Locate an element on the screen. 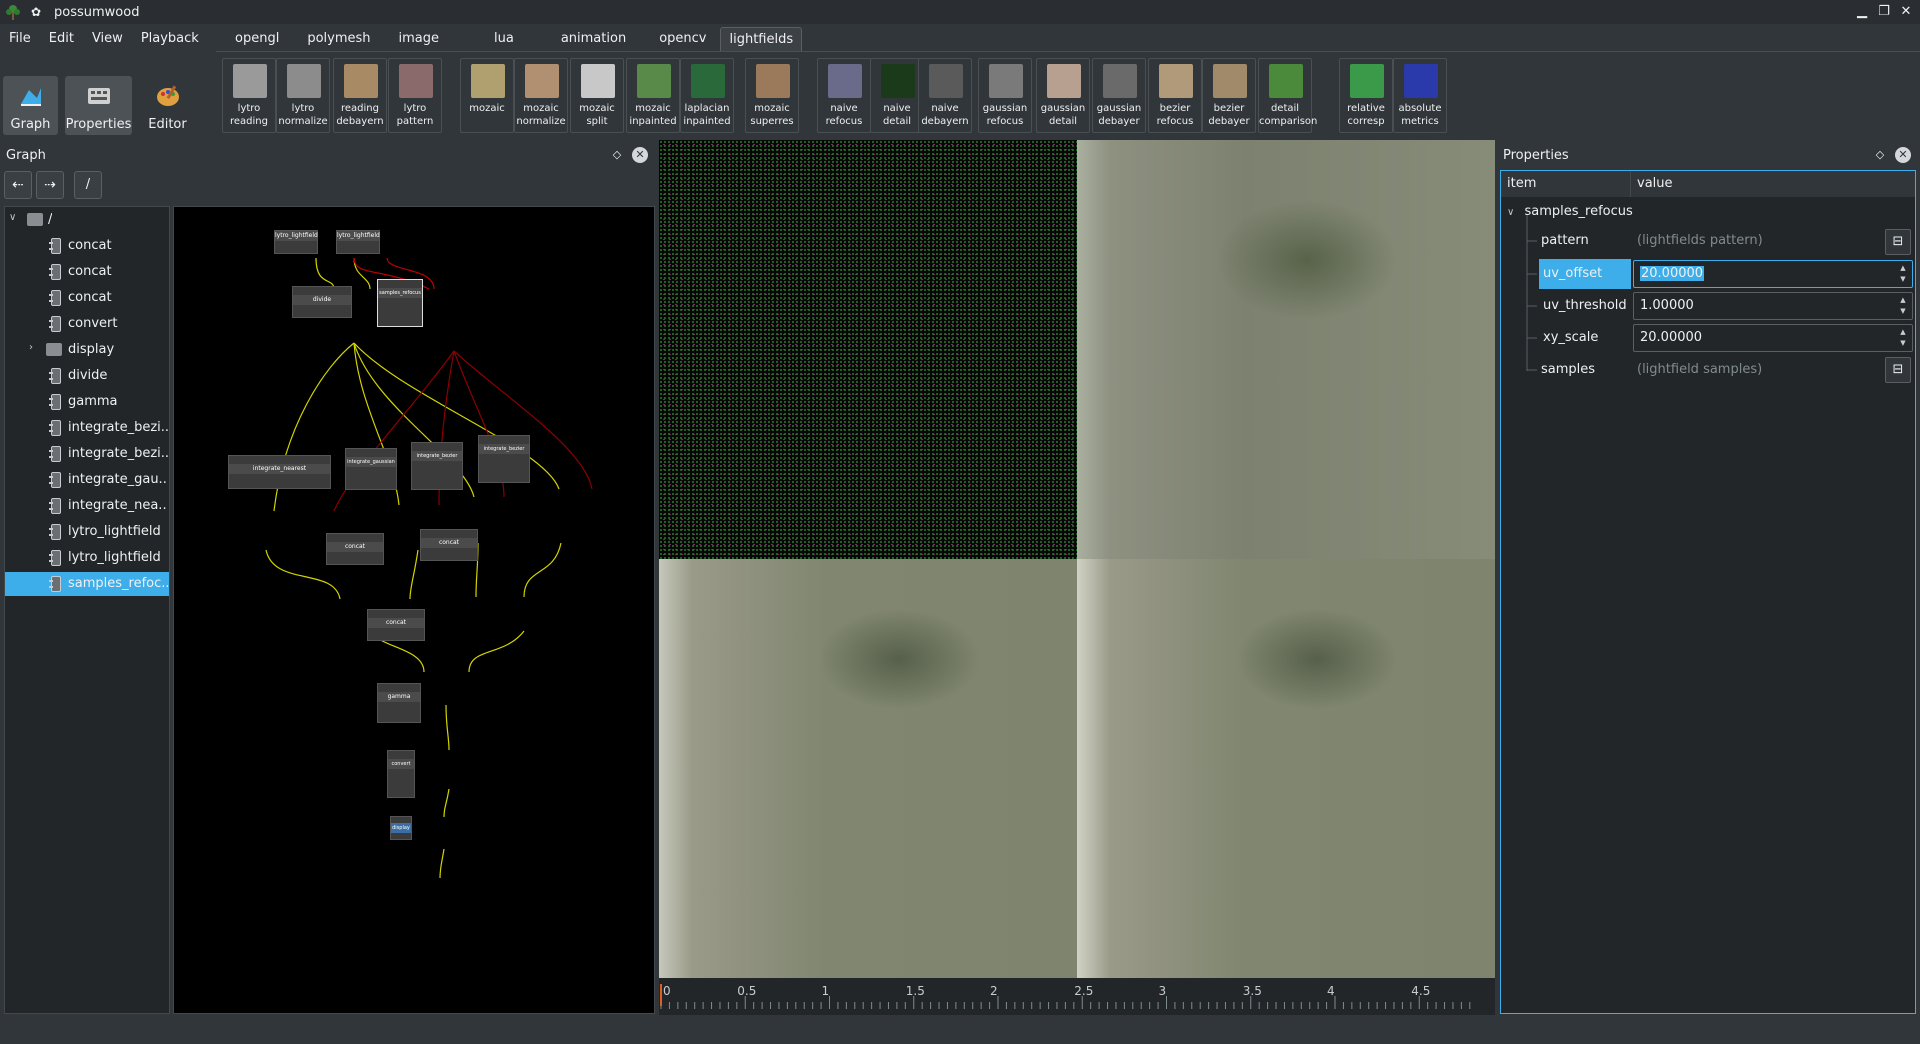 The height and width of the screenshot is (1044, 1920). tool-button-4: mozaic is located at coordinates (487, 95).